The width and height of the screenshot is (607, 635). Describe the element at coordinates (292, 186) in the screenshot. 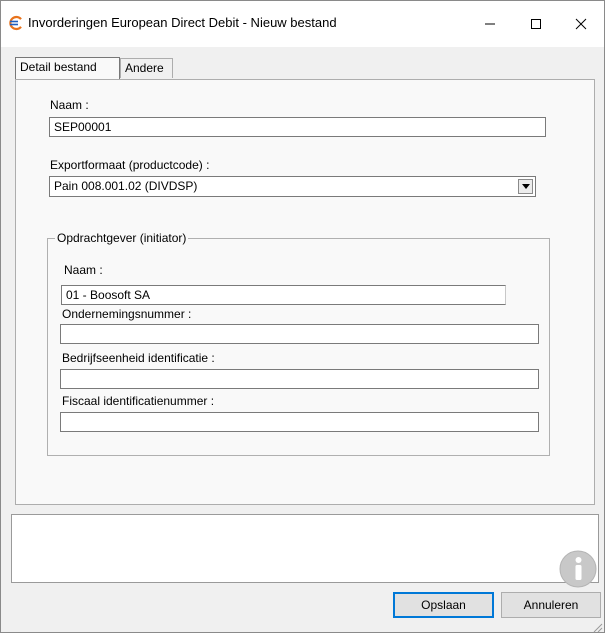

I see `export-format-select: Pain 008.001.02 (DIVDSP)` at that location.